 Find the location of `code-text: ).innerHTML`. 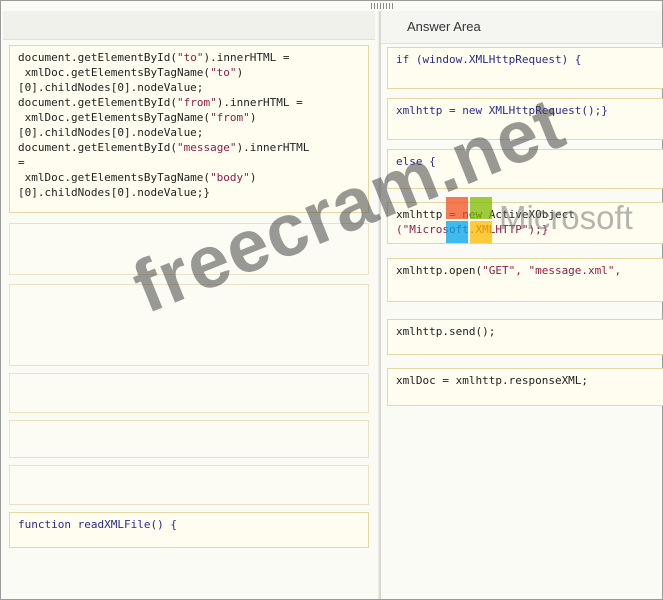

code-text: ).innerHTML is located at coordinates (273, 147).